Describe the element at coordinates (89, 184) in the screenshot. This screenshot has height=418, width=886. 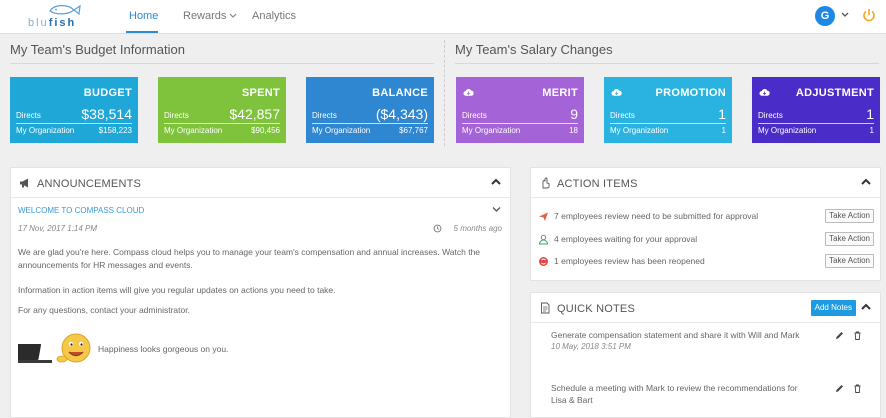
I see `announcements-title: ANNOUNCEMENTS` at that location.